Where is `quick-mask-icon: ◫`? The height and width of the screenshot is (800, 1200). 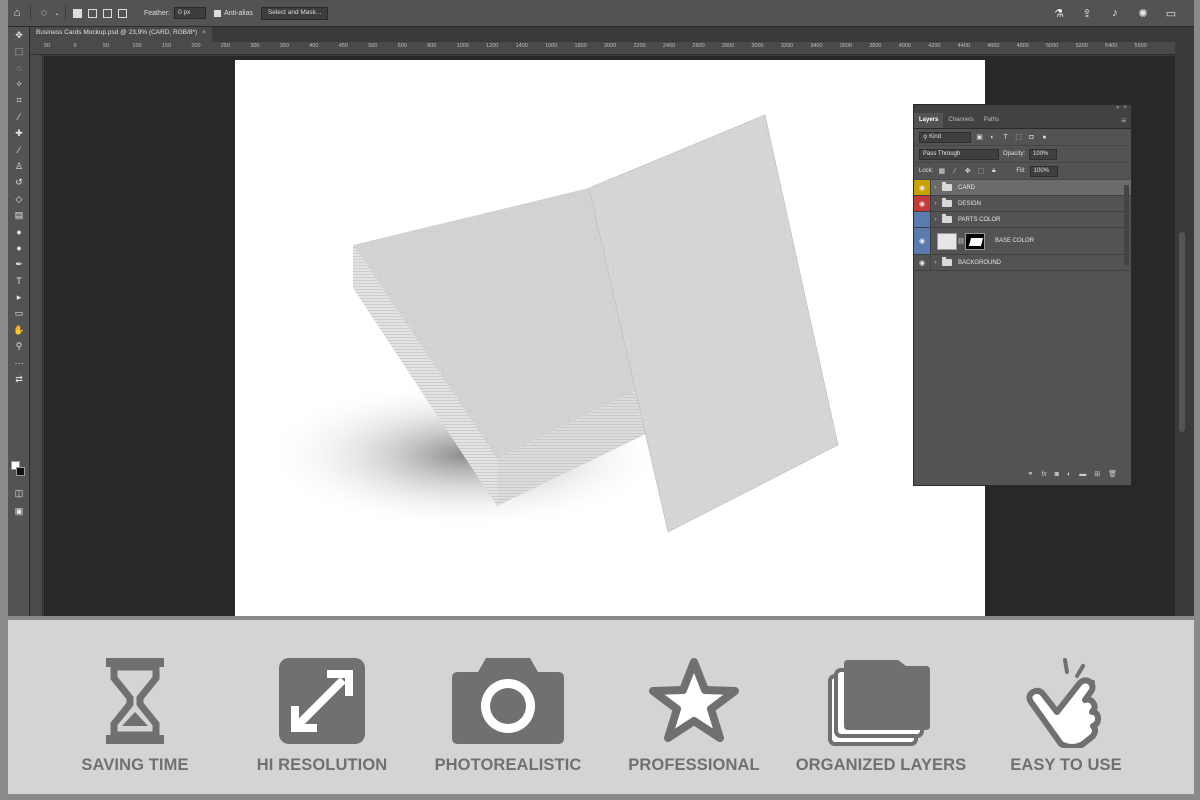 quick-mask-icon: ◫ is located at coordinates (19, 493).